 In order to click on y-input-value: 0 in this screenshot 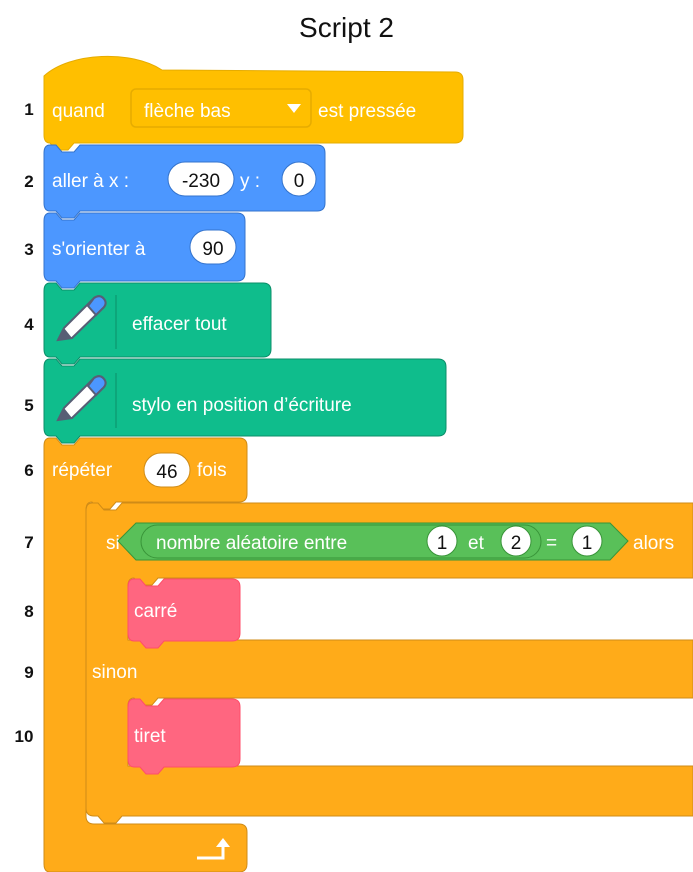, I will do `click(299, 181)`.